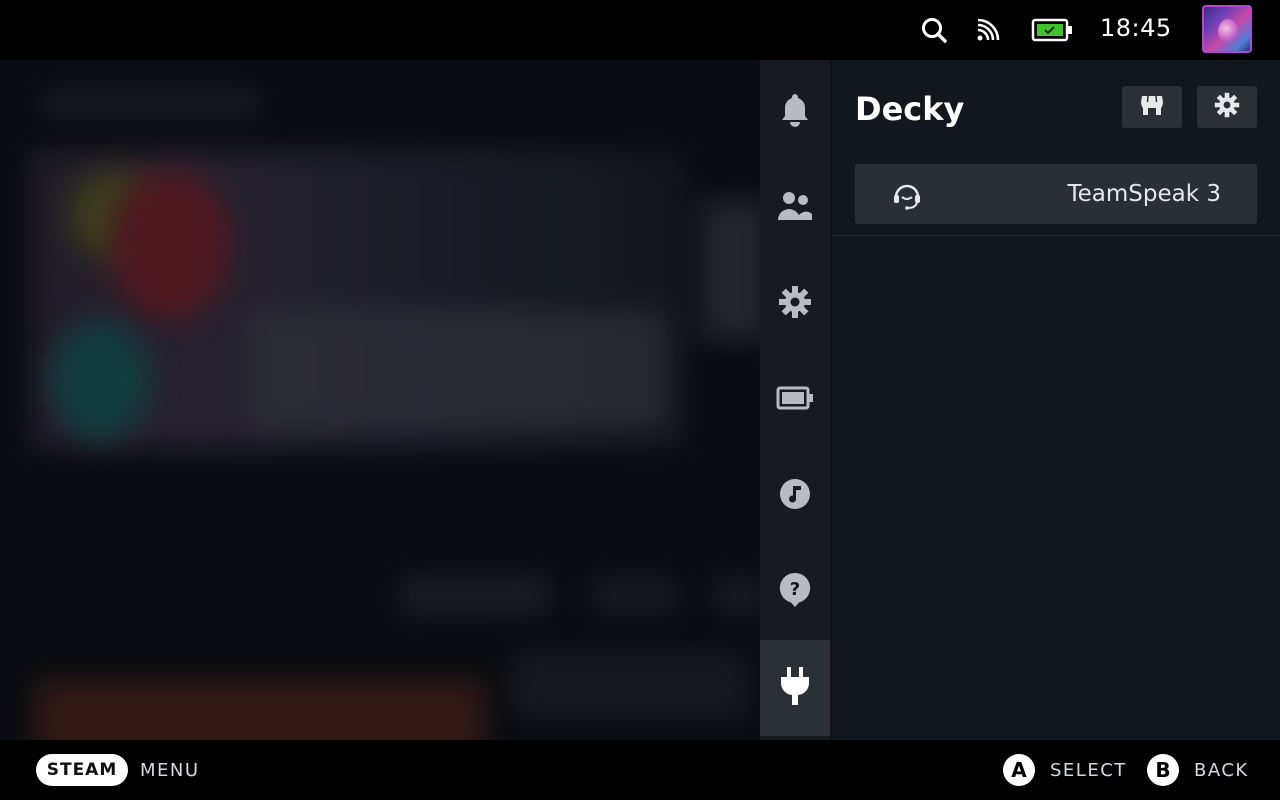 This screenshot has height=800, width=1280. I want to click on select-label: SELECT, so click(1088, 770).